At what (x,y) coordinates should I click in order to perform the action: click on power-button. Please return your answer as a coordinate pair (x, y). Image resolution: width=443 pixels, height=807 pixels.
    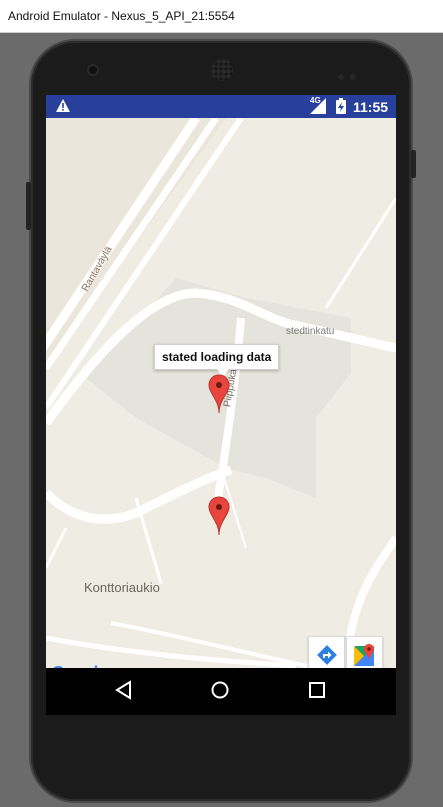
    Looking at the image, I should click on (413, 164).